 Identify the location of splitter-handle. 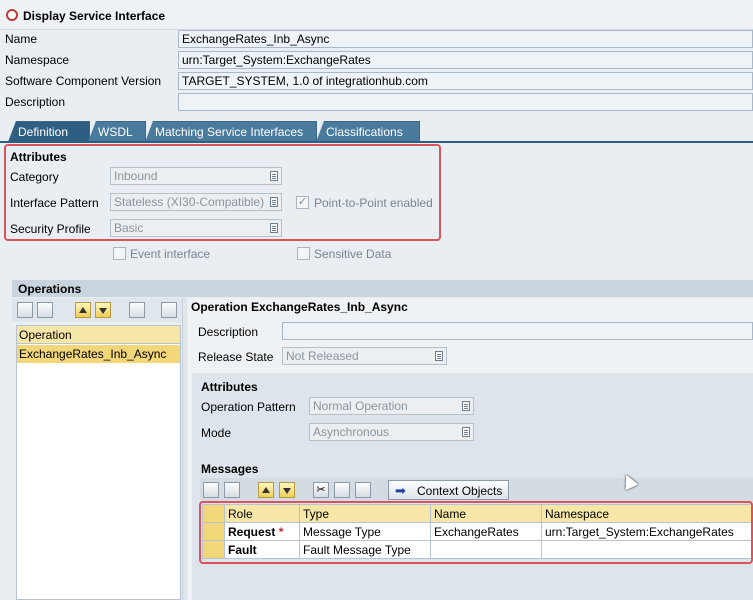
(184, 449).